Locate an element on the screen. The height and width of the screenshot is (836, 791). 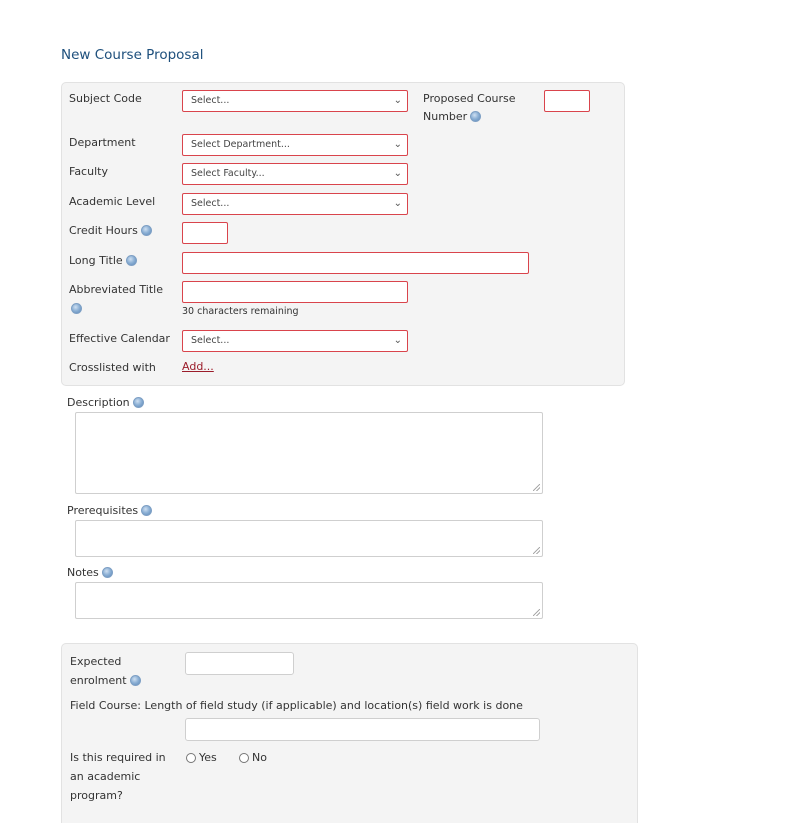
effective-calendar-select: Select... ⌄ is located at coordinates (295, 341).